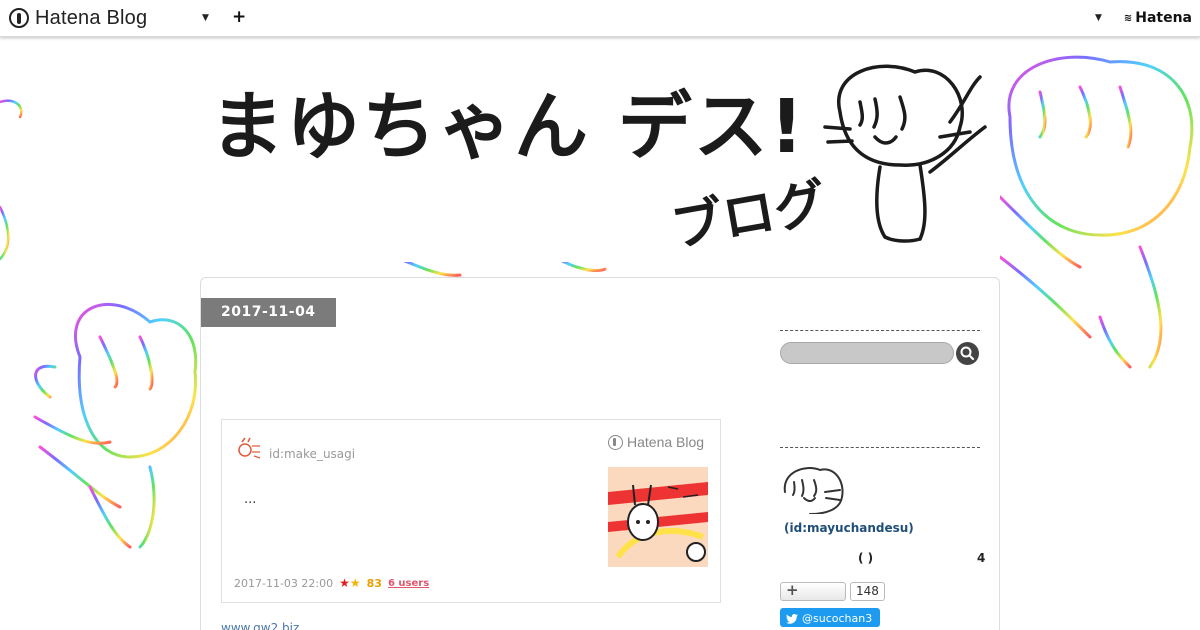 This screenshot has height=630, width=1200. I want to click on hatena-topbar: Hatena Blog ▼ + ▼ ≋ Hatena, so click(600, 18).